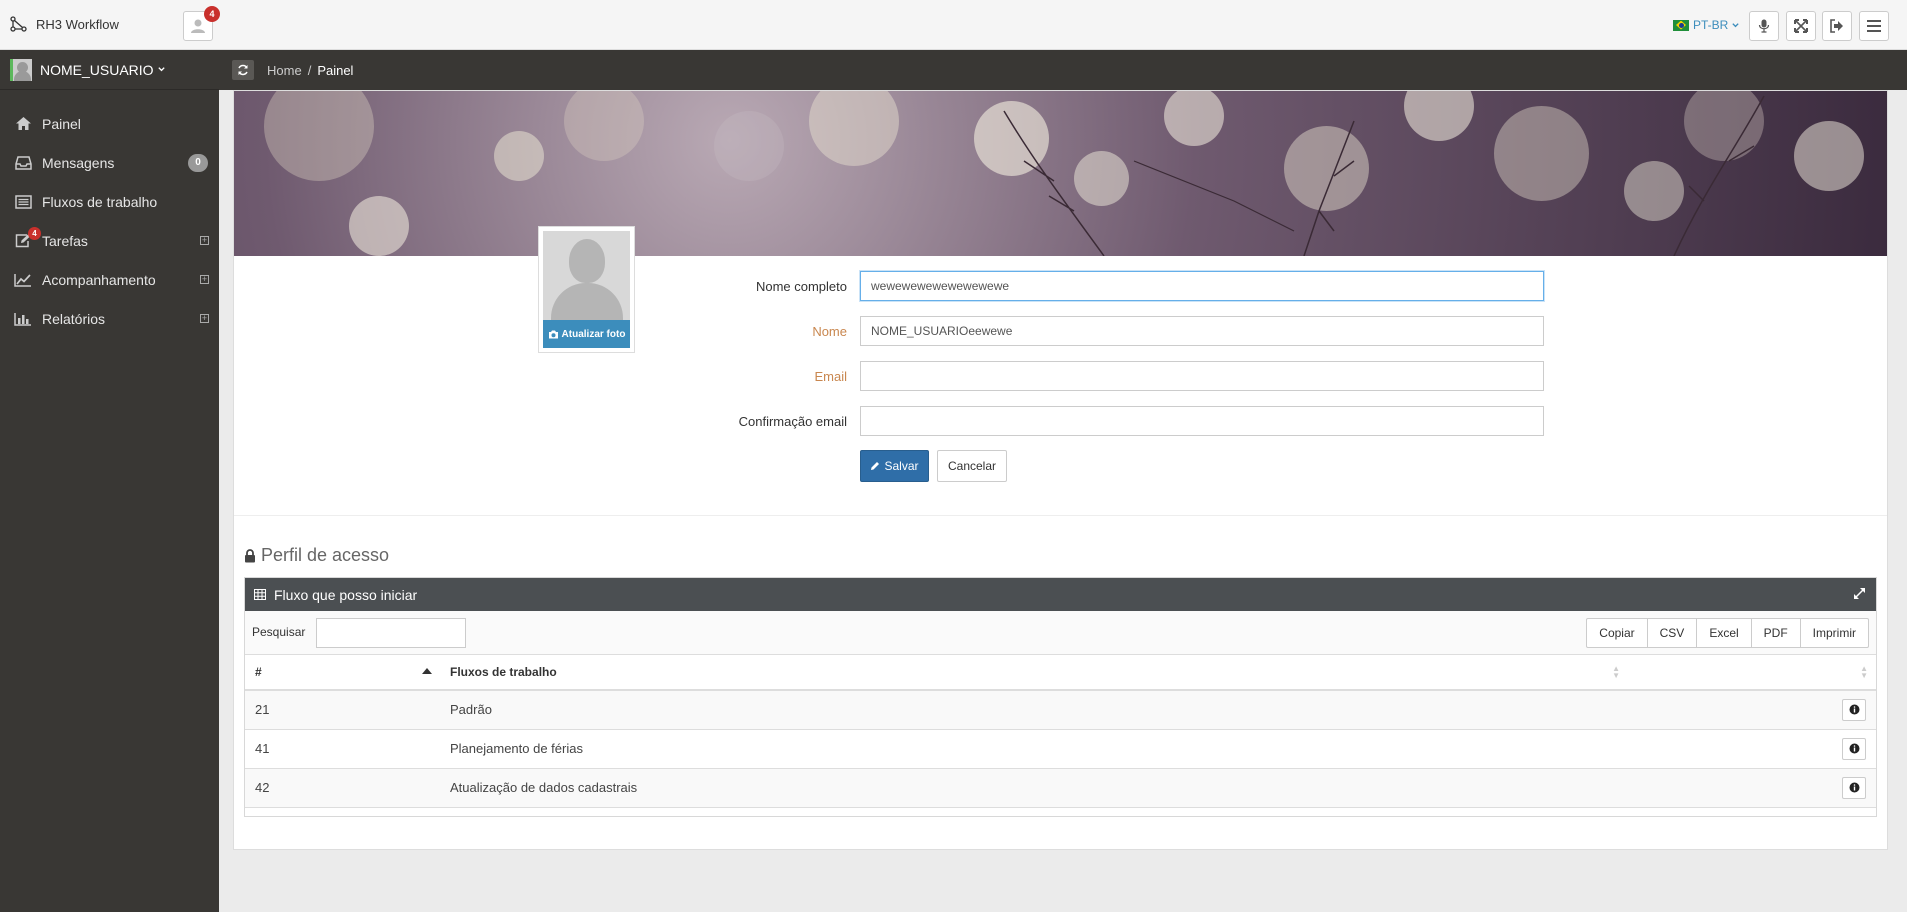 Image resolution: width=1907 pixels, height=912 pixels. I want to click on workflow-logo-icon, so click(18, 24).